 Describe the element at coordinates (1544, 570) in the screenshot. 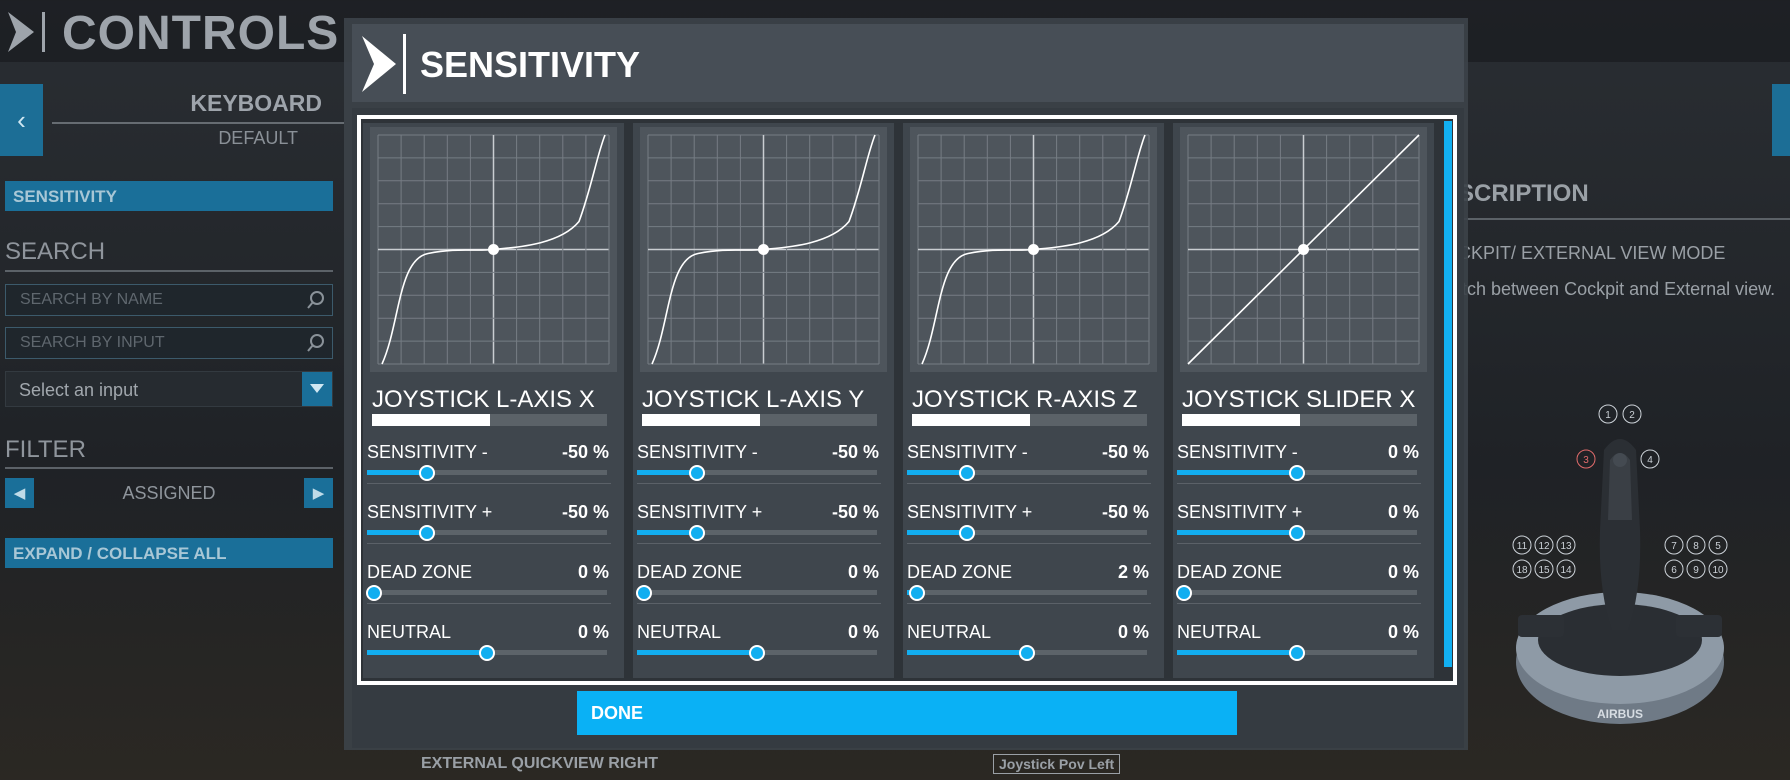

I see `joy-label-15: 15` at that location.